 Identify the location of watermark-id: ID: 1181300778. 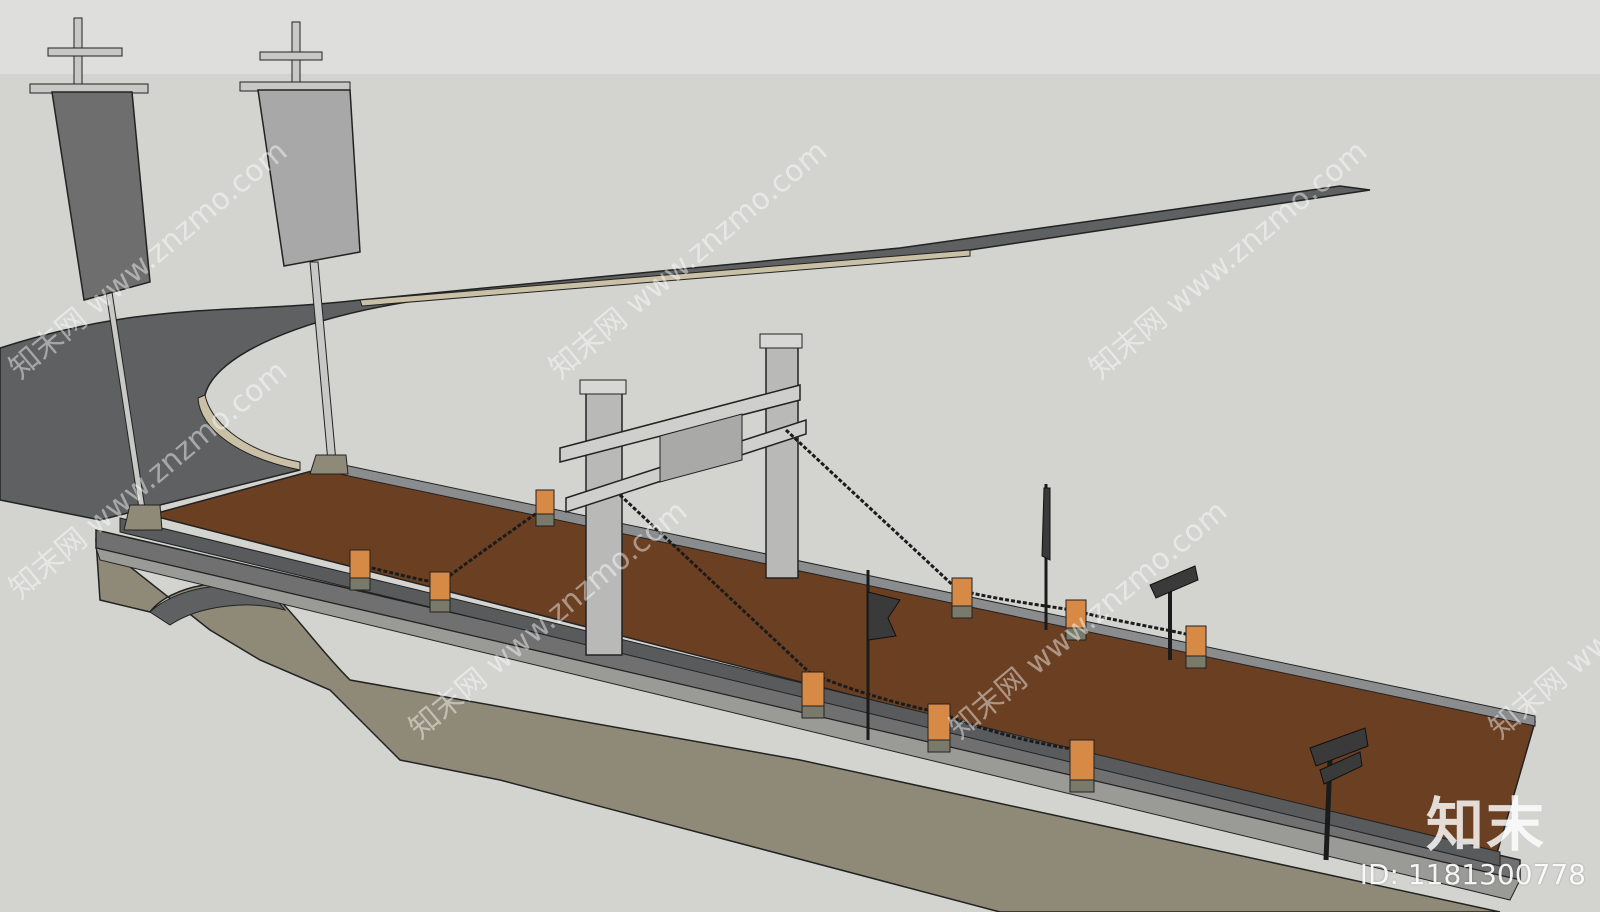
(1472, 874).